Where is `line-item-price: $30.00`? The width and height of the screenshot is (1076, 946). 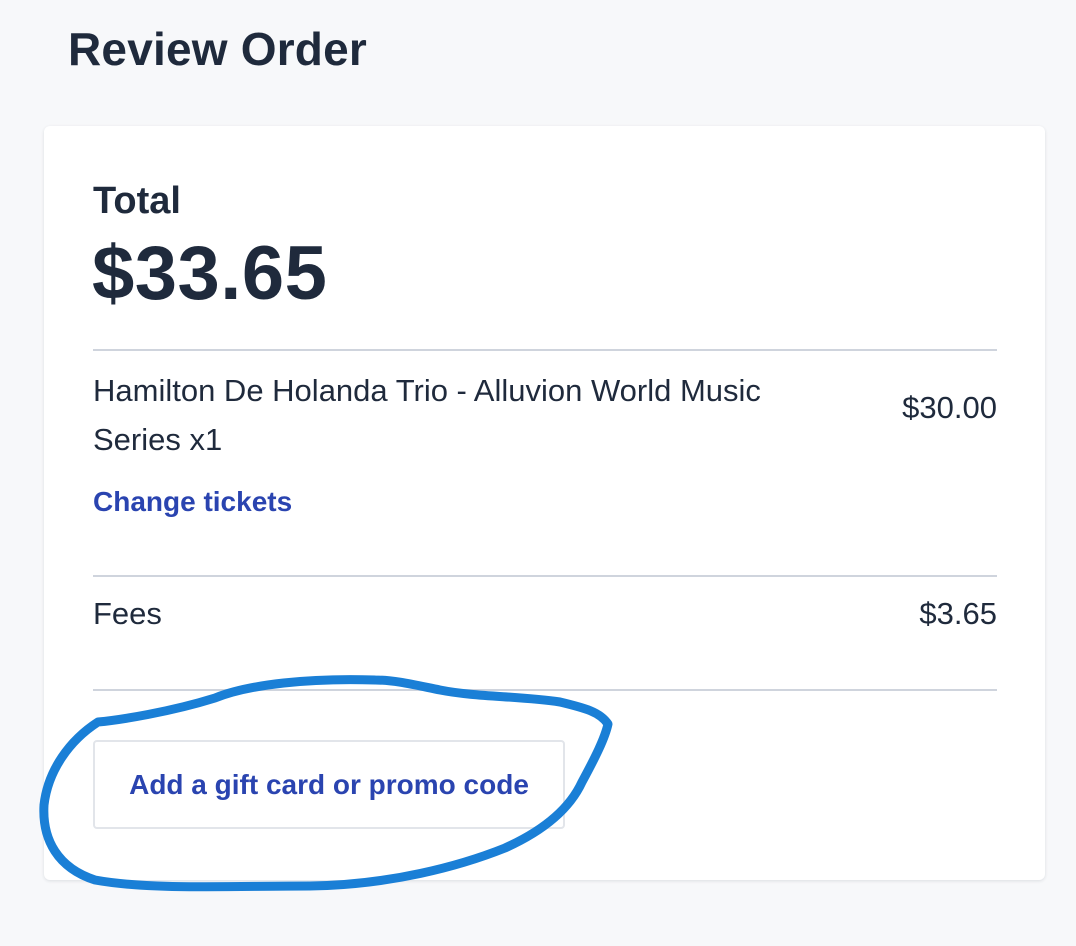 line-item-price: $30.00 is located at coordinates (949, 407).